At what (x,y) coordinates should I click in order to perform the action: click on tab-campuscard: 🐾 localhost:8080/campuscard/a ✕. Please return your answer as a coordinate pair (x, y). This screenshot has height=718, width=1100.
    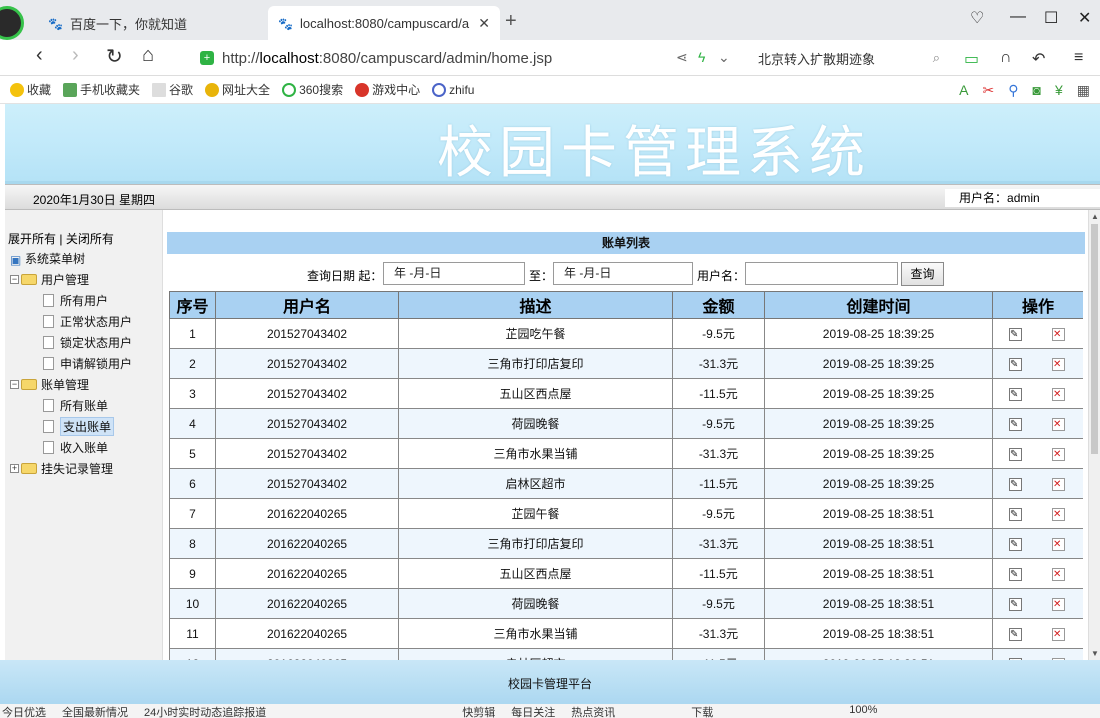
    Looking at the image, I should click on (384, 23).